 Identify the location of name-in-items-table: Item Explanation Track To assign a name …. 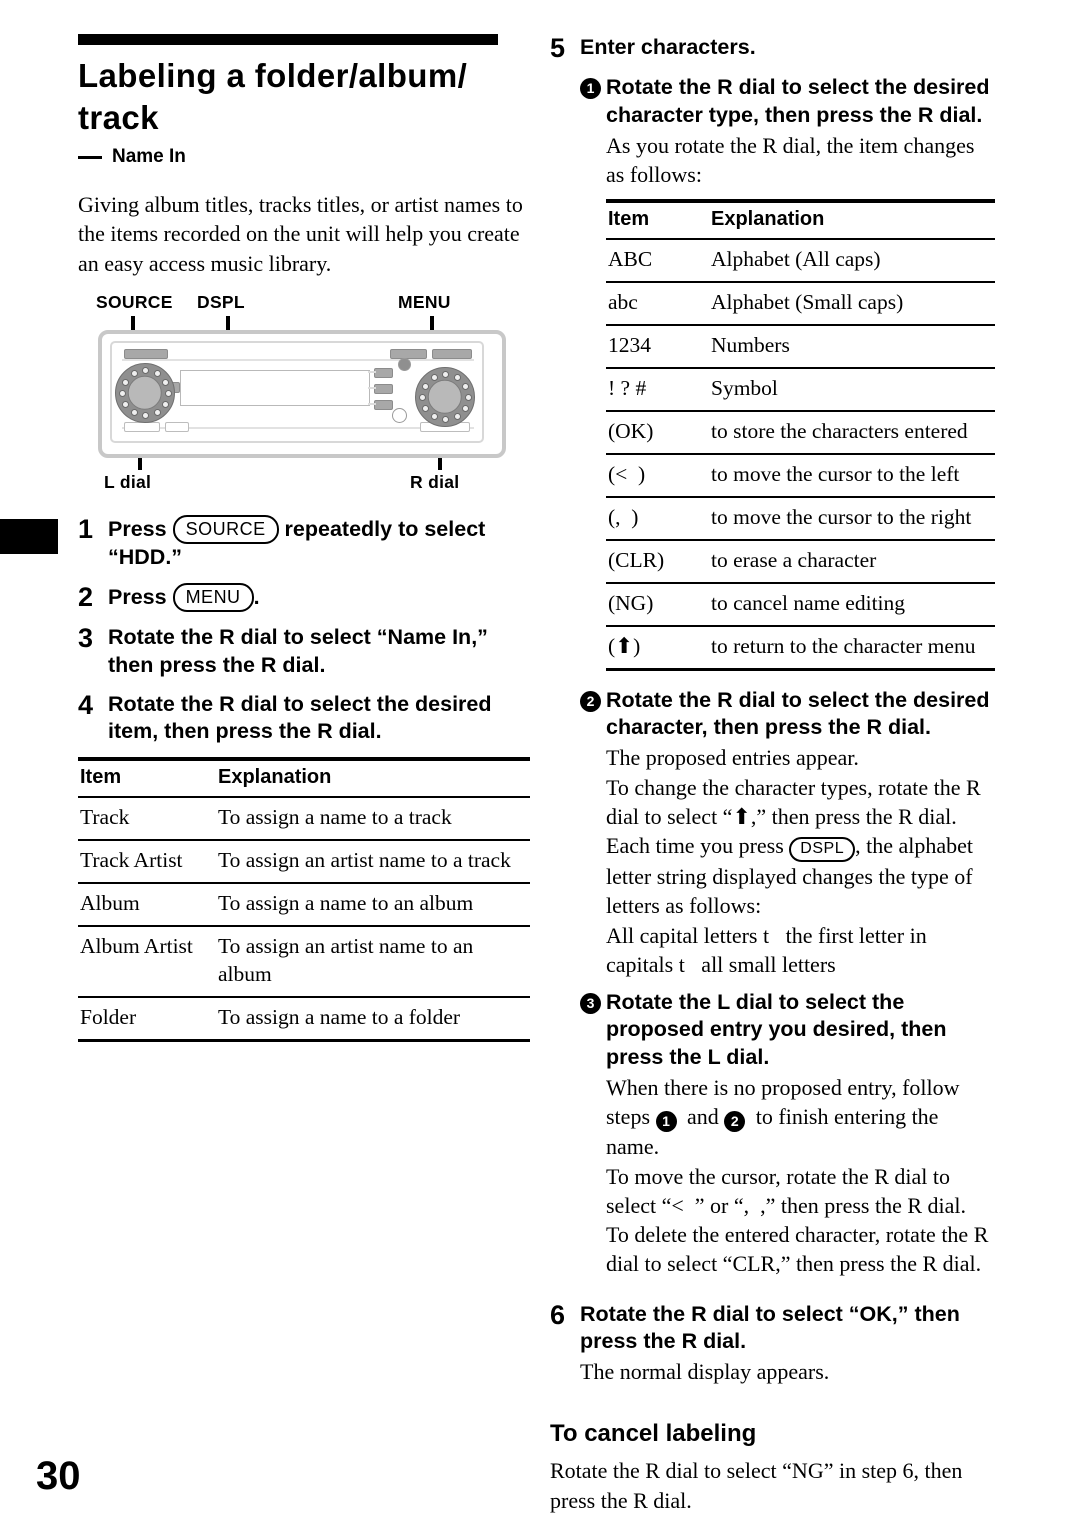
(304, 900).